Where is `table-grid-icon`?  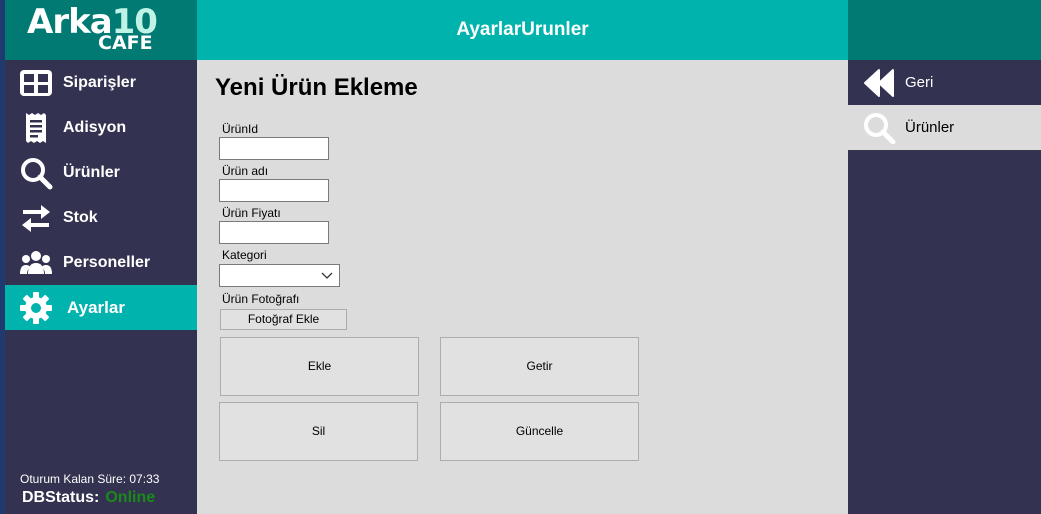 table-grid-icon is located at coordinates (36, 83).